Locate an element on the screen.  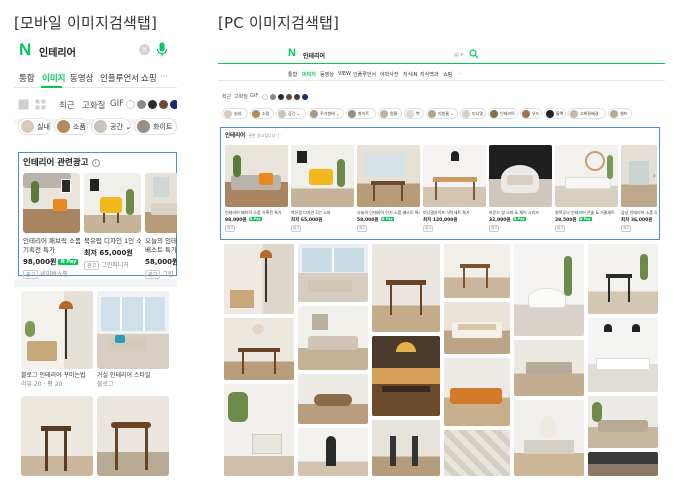
keyboard-icon: ▤ ▾ is located at coordinates (458, 55).